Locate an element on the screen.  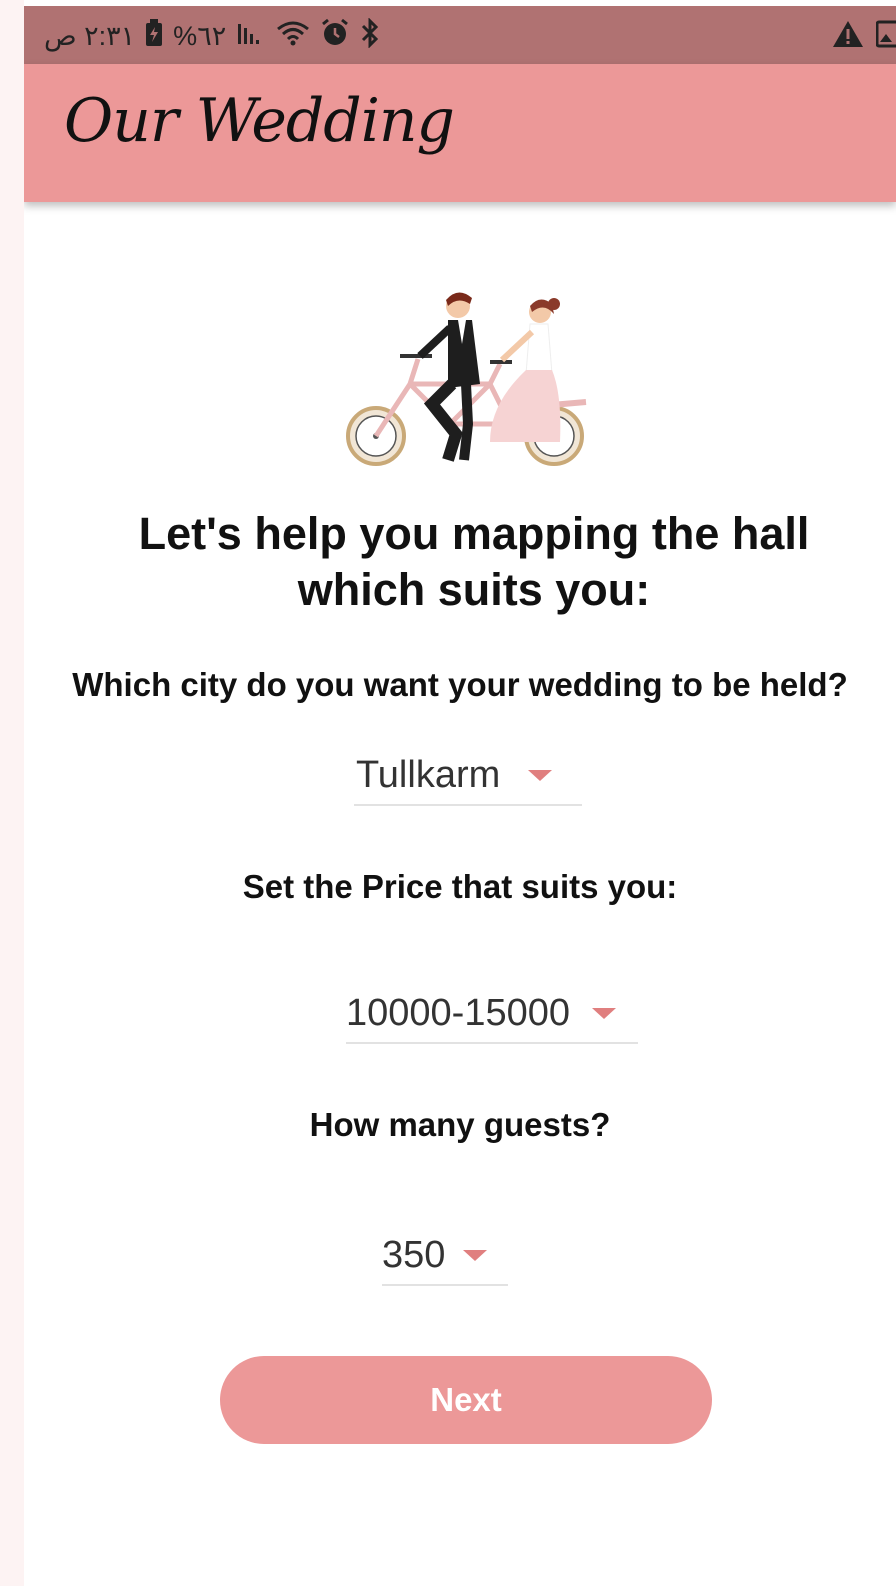
city-dropdown: Tullkarm is located at coordinates (468, 776).